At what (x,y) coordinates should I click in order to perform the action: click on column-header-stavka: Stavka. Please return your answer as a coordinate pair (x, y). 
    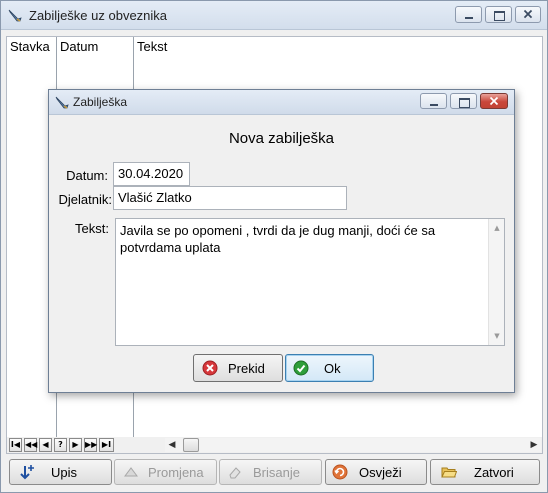
    Looking at the image, I should click on (30, 46).